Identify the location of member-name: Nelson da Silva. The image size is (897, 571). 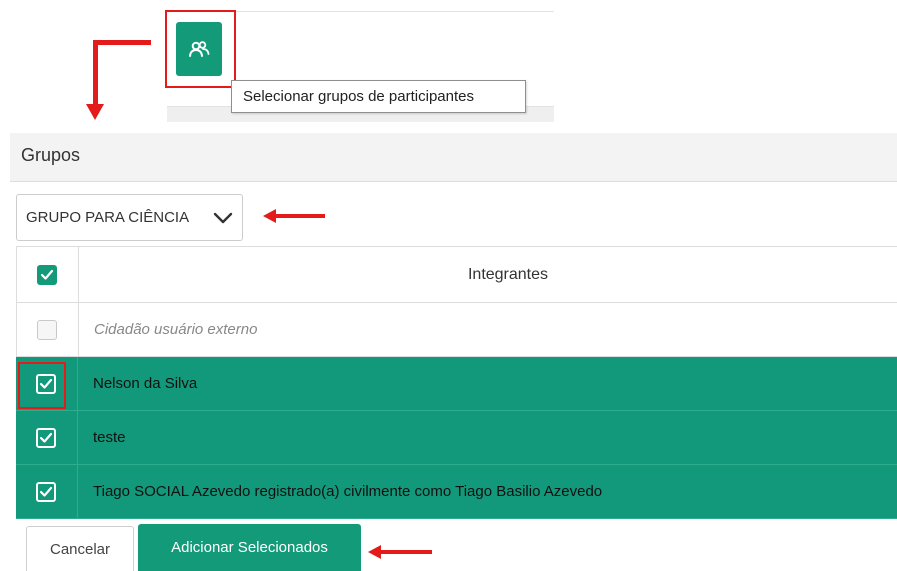
(145, 383).